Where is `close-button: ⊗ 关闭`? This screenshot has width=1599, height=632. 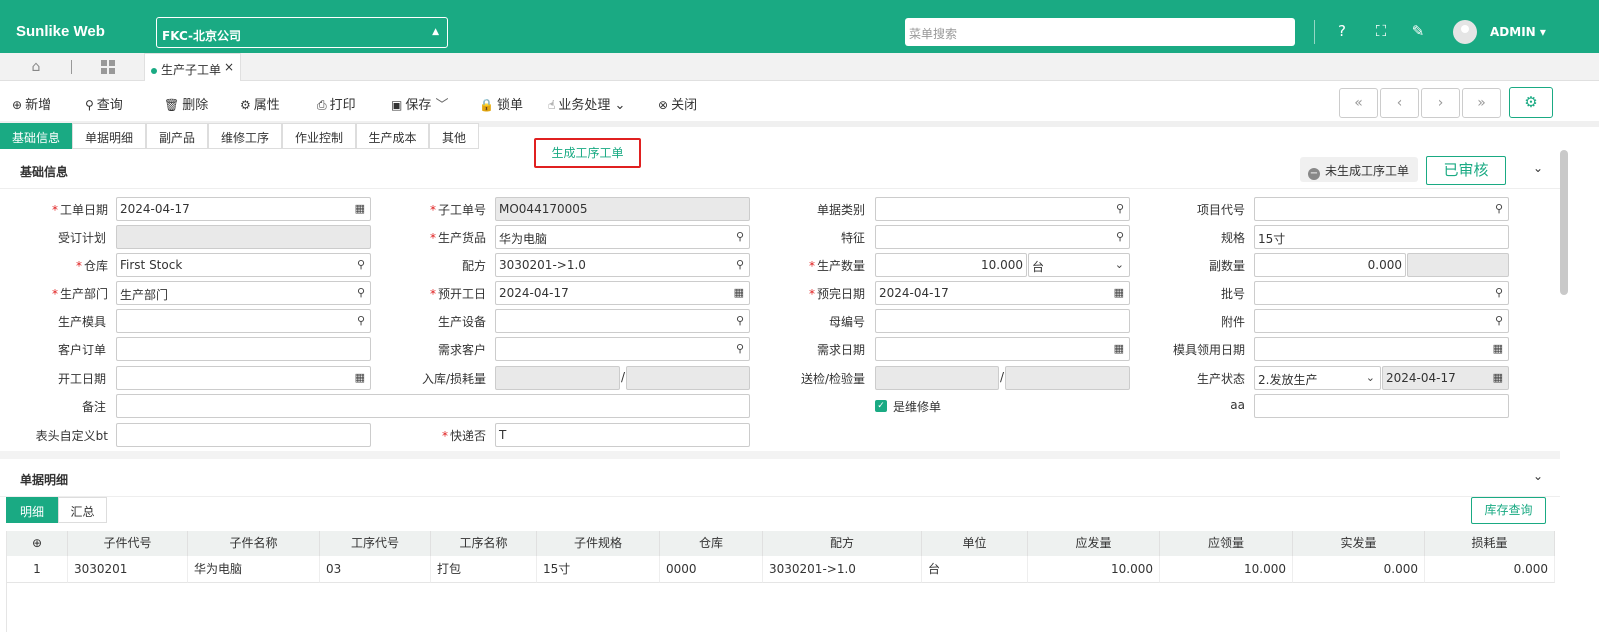
close-button: ⊗ 关闭 is located at coordinates (677, 103).